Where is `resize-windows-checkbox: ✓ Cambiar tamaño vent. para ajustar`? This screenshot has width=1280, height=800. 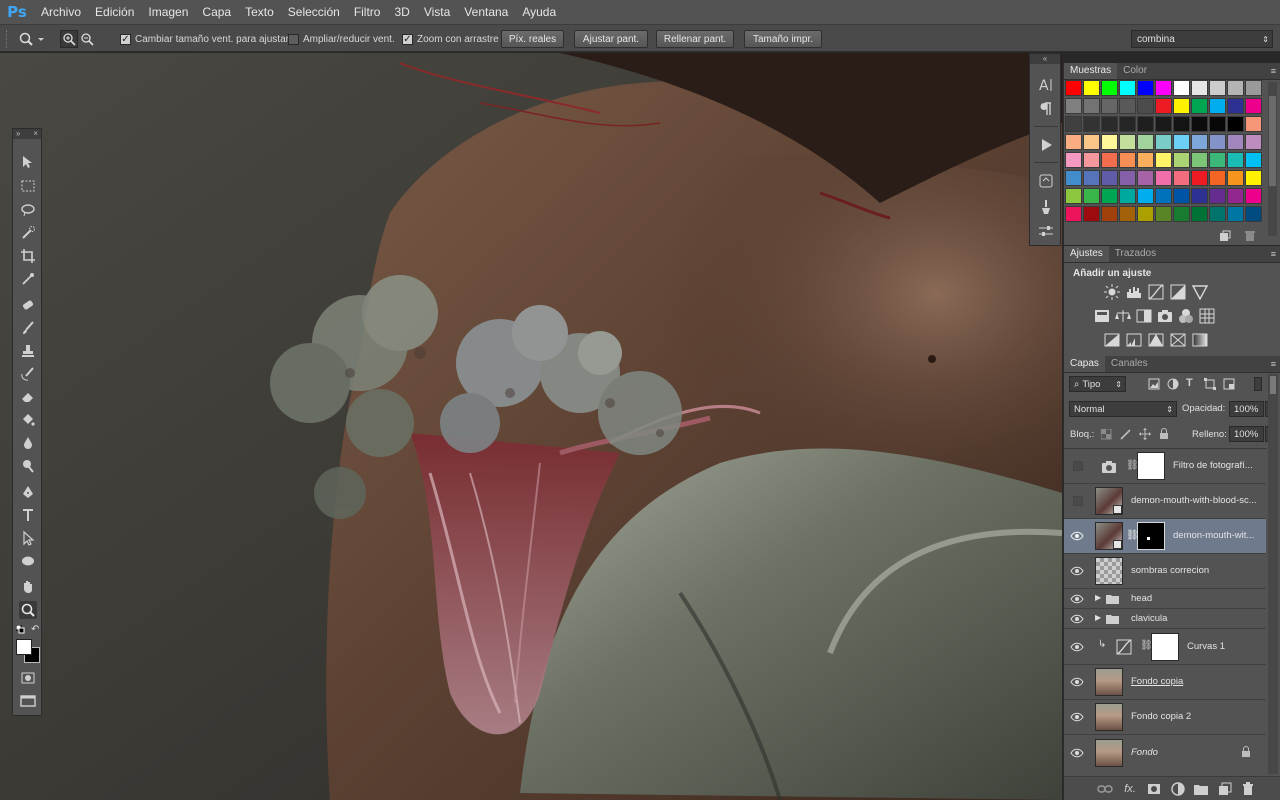
resize-windows-checkbox: ✓ Cambiar tamaño vent. para ajustar is located at coordinates (204, 39).